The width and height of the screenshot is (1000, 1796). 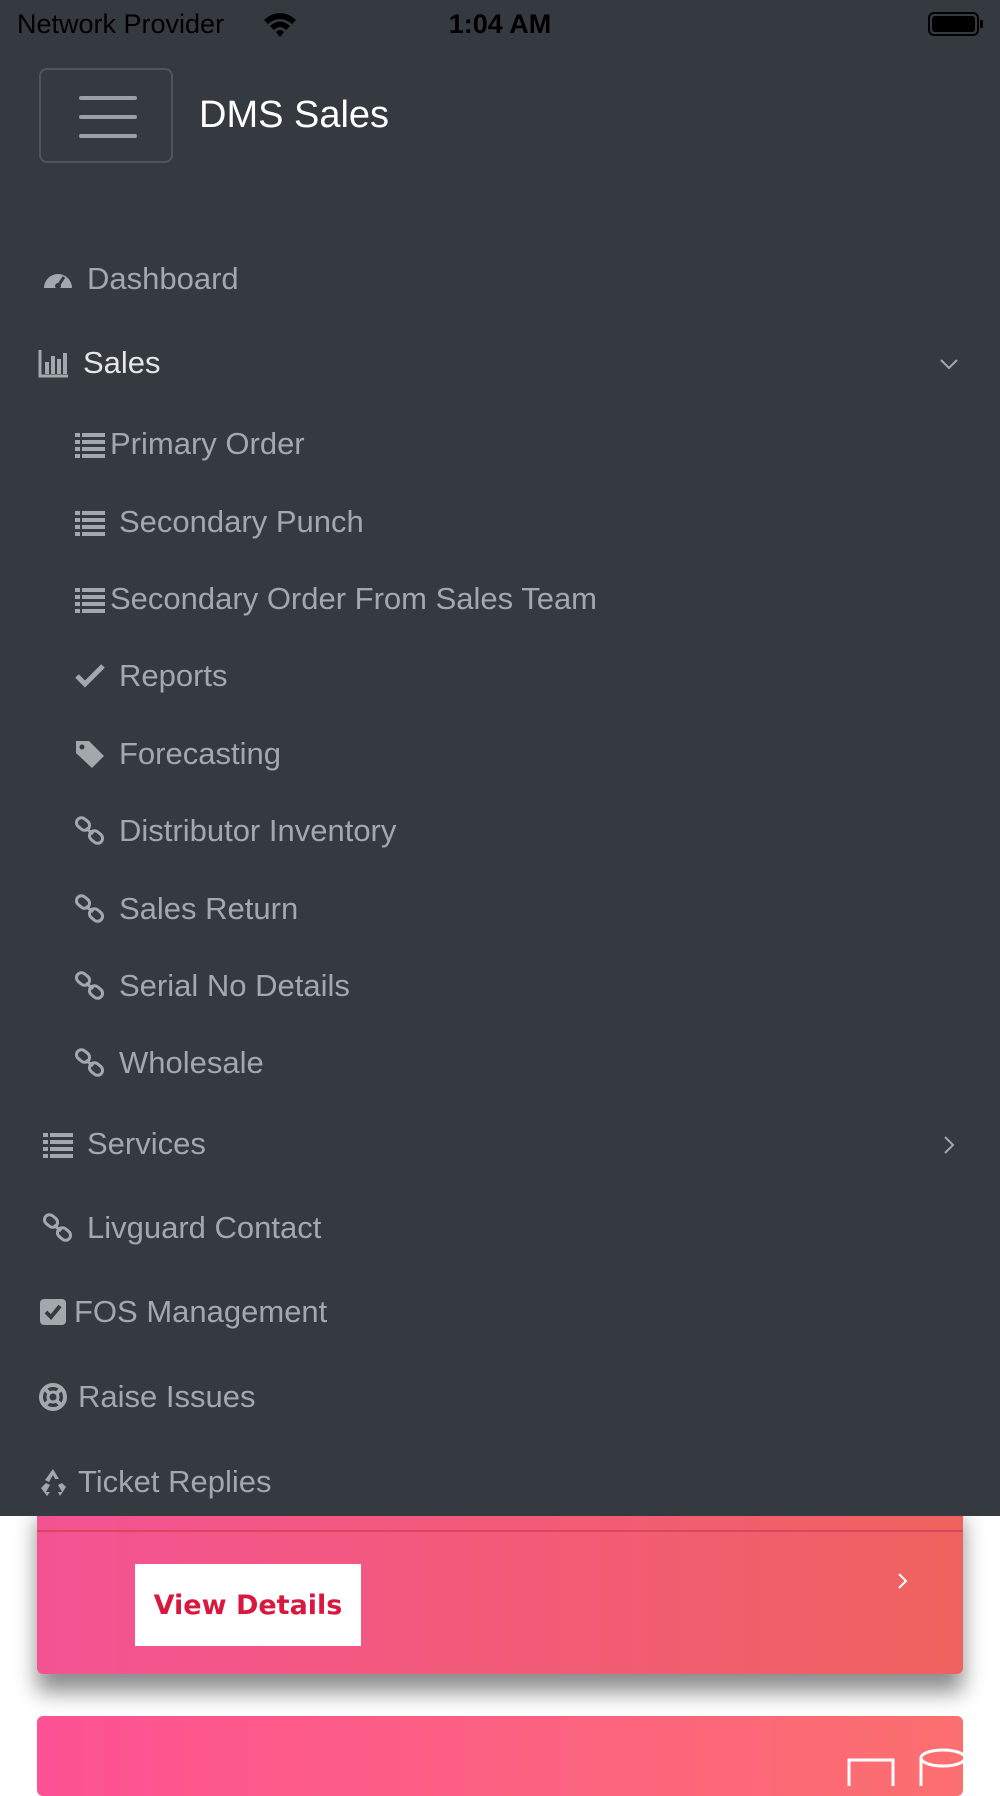 I want to click on nav-label: Dashboard, so click(x=163, y=278).